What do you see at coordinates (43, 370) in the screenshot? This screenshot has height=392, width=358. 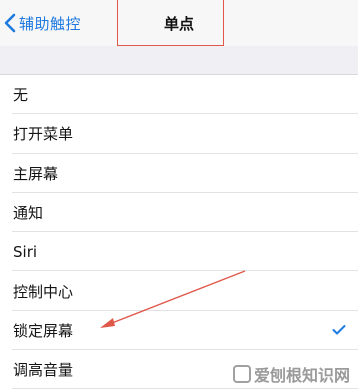 I see `list-item-label: 调高音量` at bounding box center [43, 370].